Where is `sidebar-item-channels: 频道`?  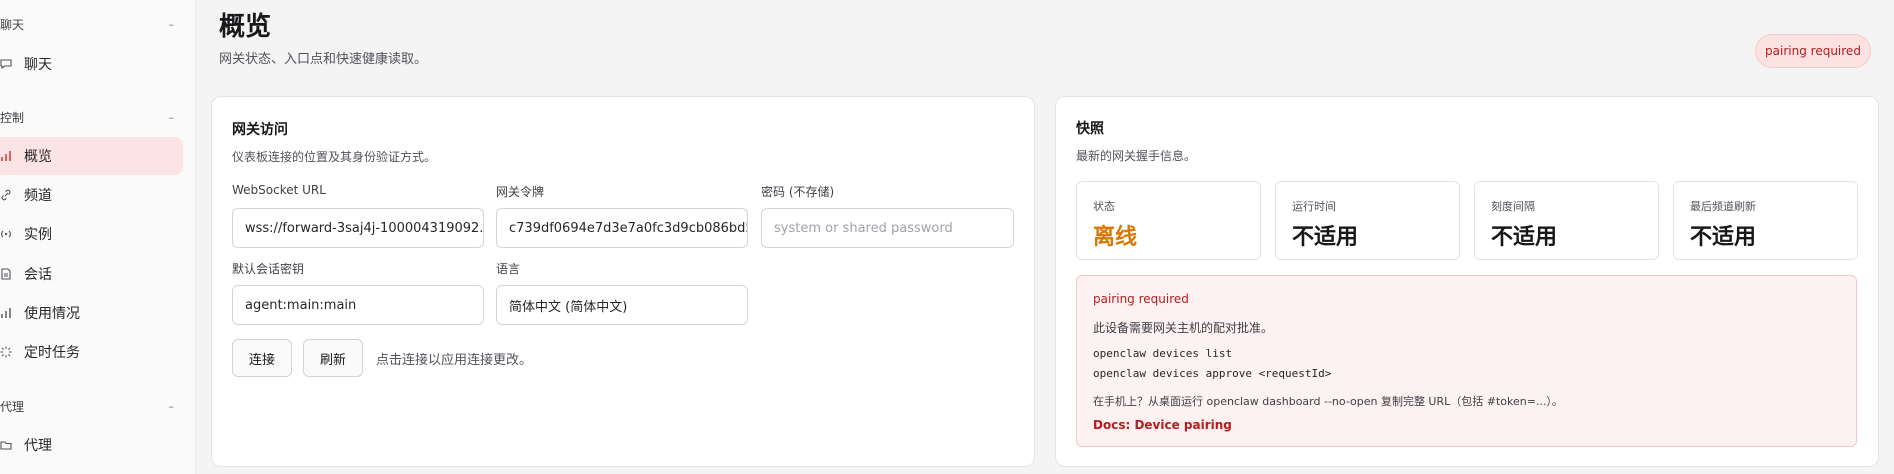 sidebar-item-channels: 频道 is located at coordinates (91, 195).